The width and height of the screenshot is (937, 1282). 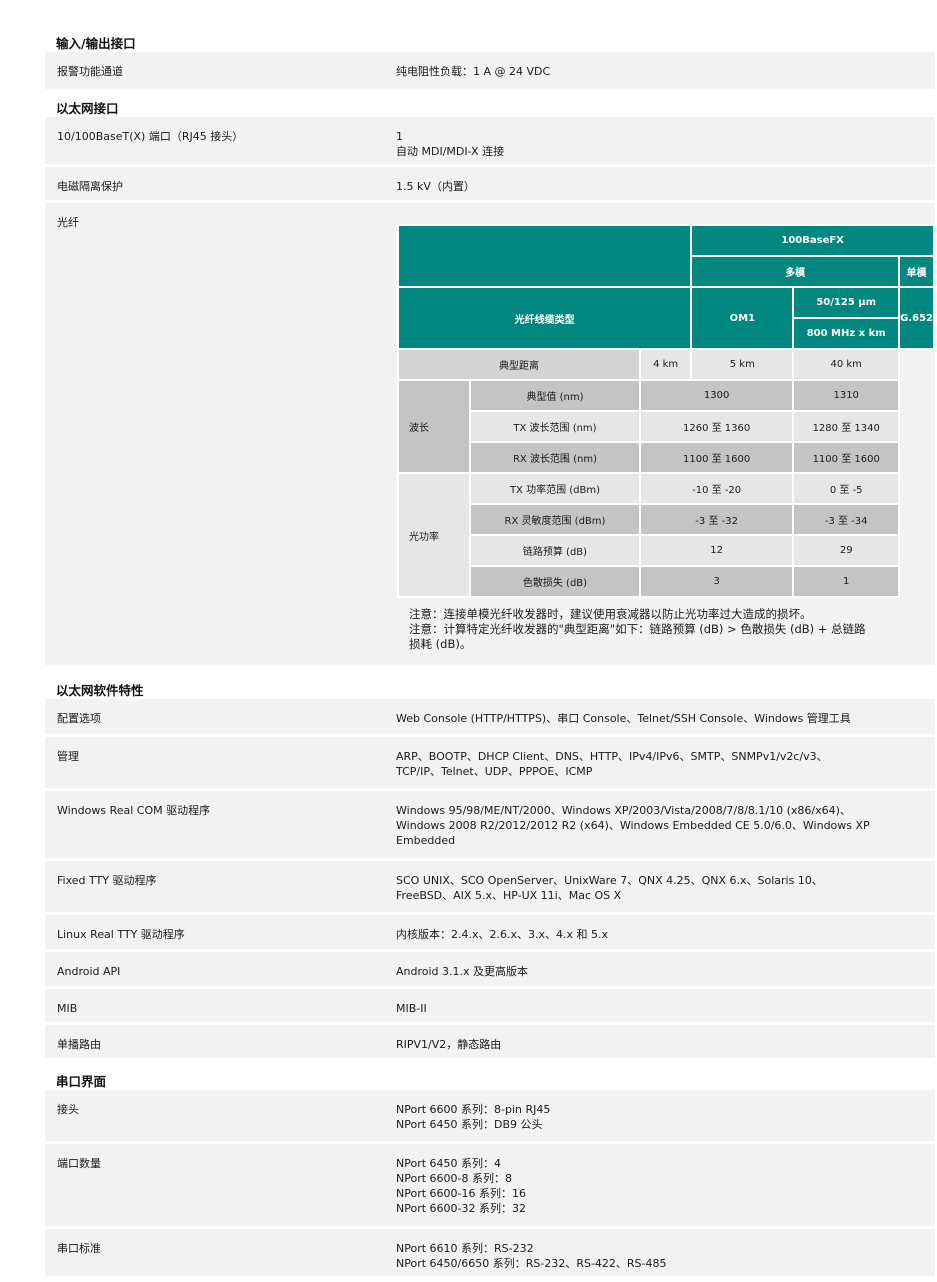 What do you see at coordinates (67, 1008) in the screenshot?
I see `spec-label: MIB` at bounding box center [67, 1008].